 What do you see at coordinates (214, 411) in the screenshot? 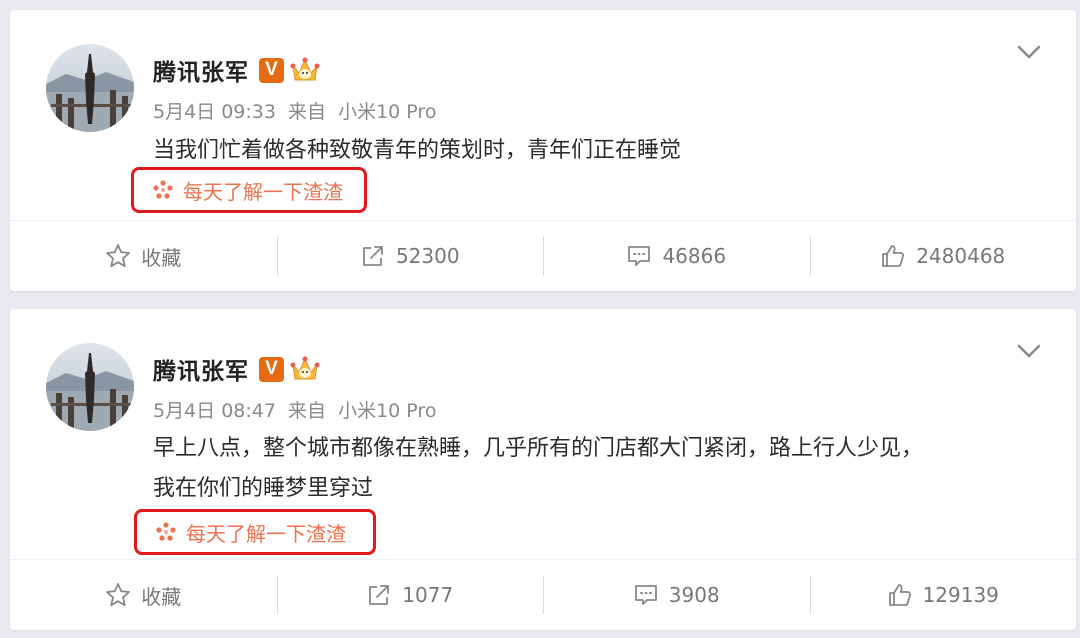
I see `post-time: 5月4日 08:47` at bounding box center [214, 411].